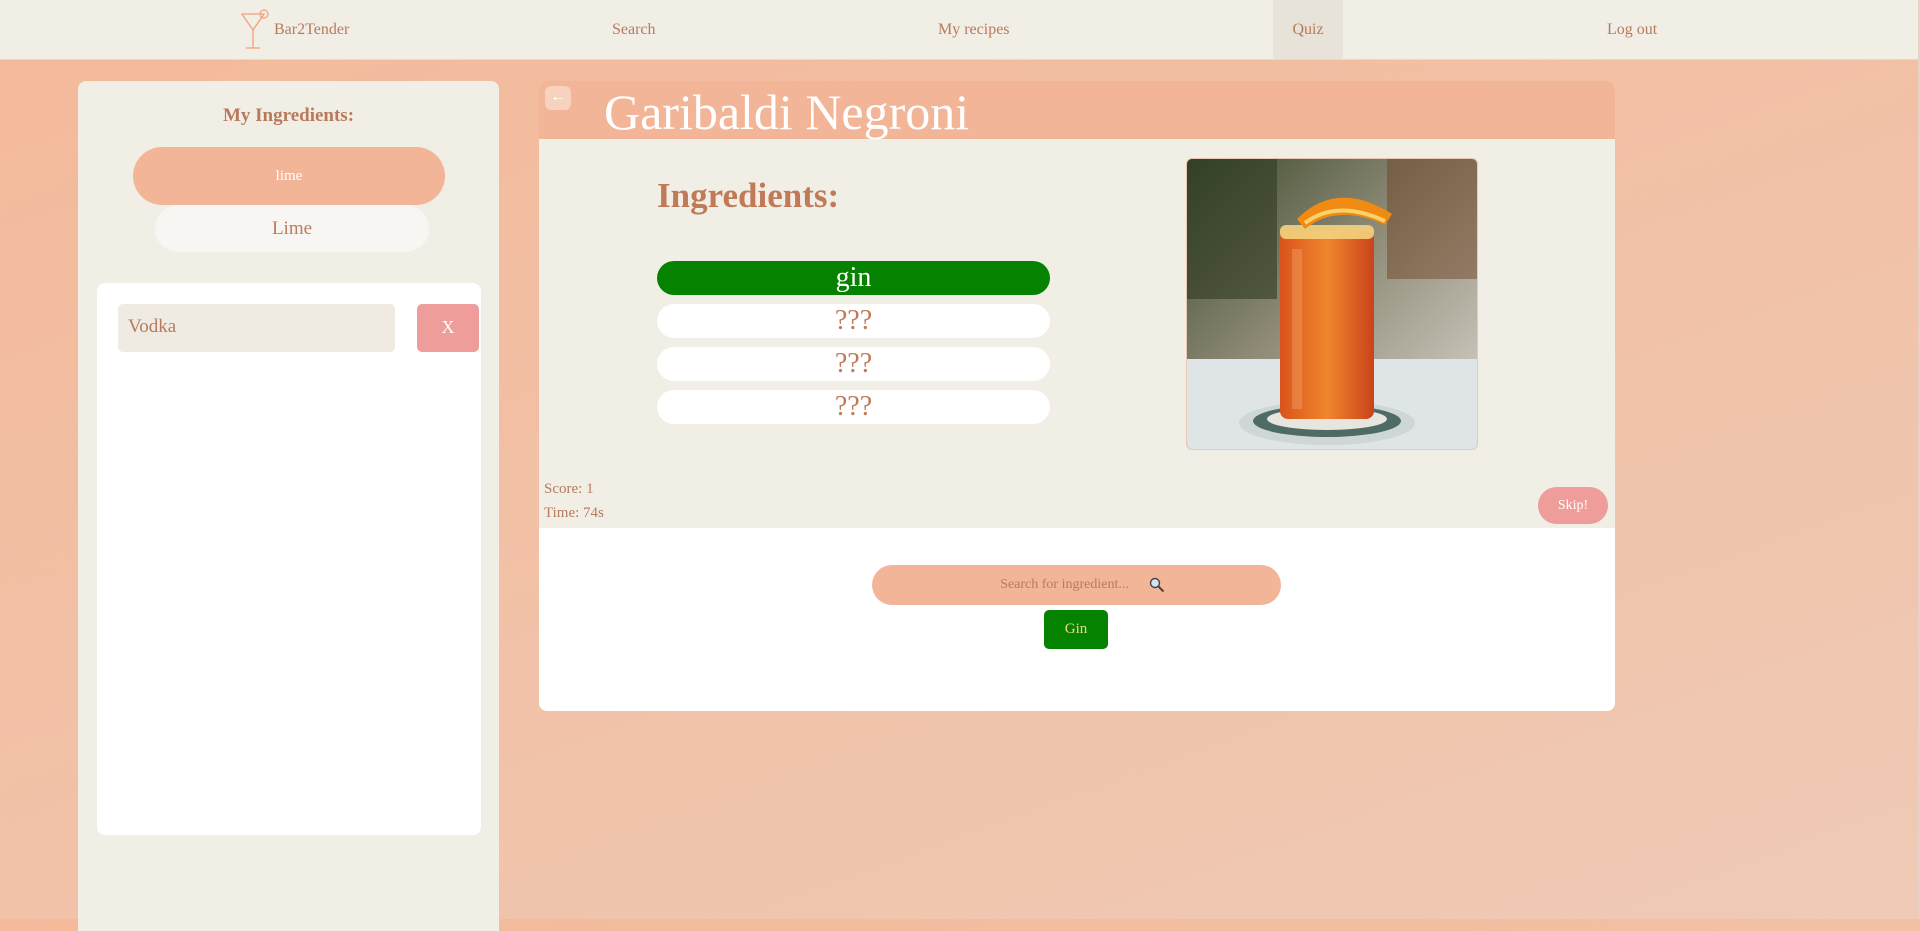 Image resolution: width=1920 pixels, height=931 pixels. I want to click on brand-link: Bar2Tender, so click(294, 29).